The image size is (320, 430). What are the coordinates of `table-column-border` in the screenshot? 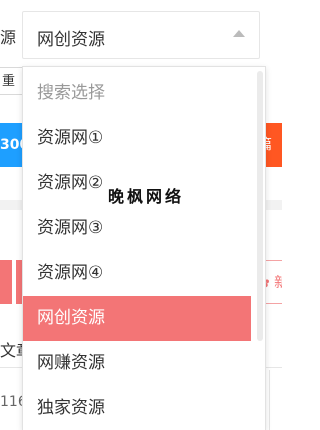 It's located at (269, 400).